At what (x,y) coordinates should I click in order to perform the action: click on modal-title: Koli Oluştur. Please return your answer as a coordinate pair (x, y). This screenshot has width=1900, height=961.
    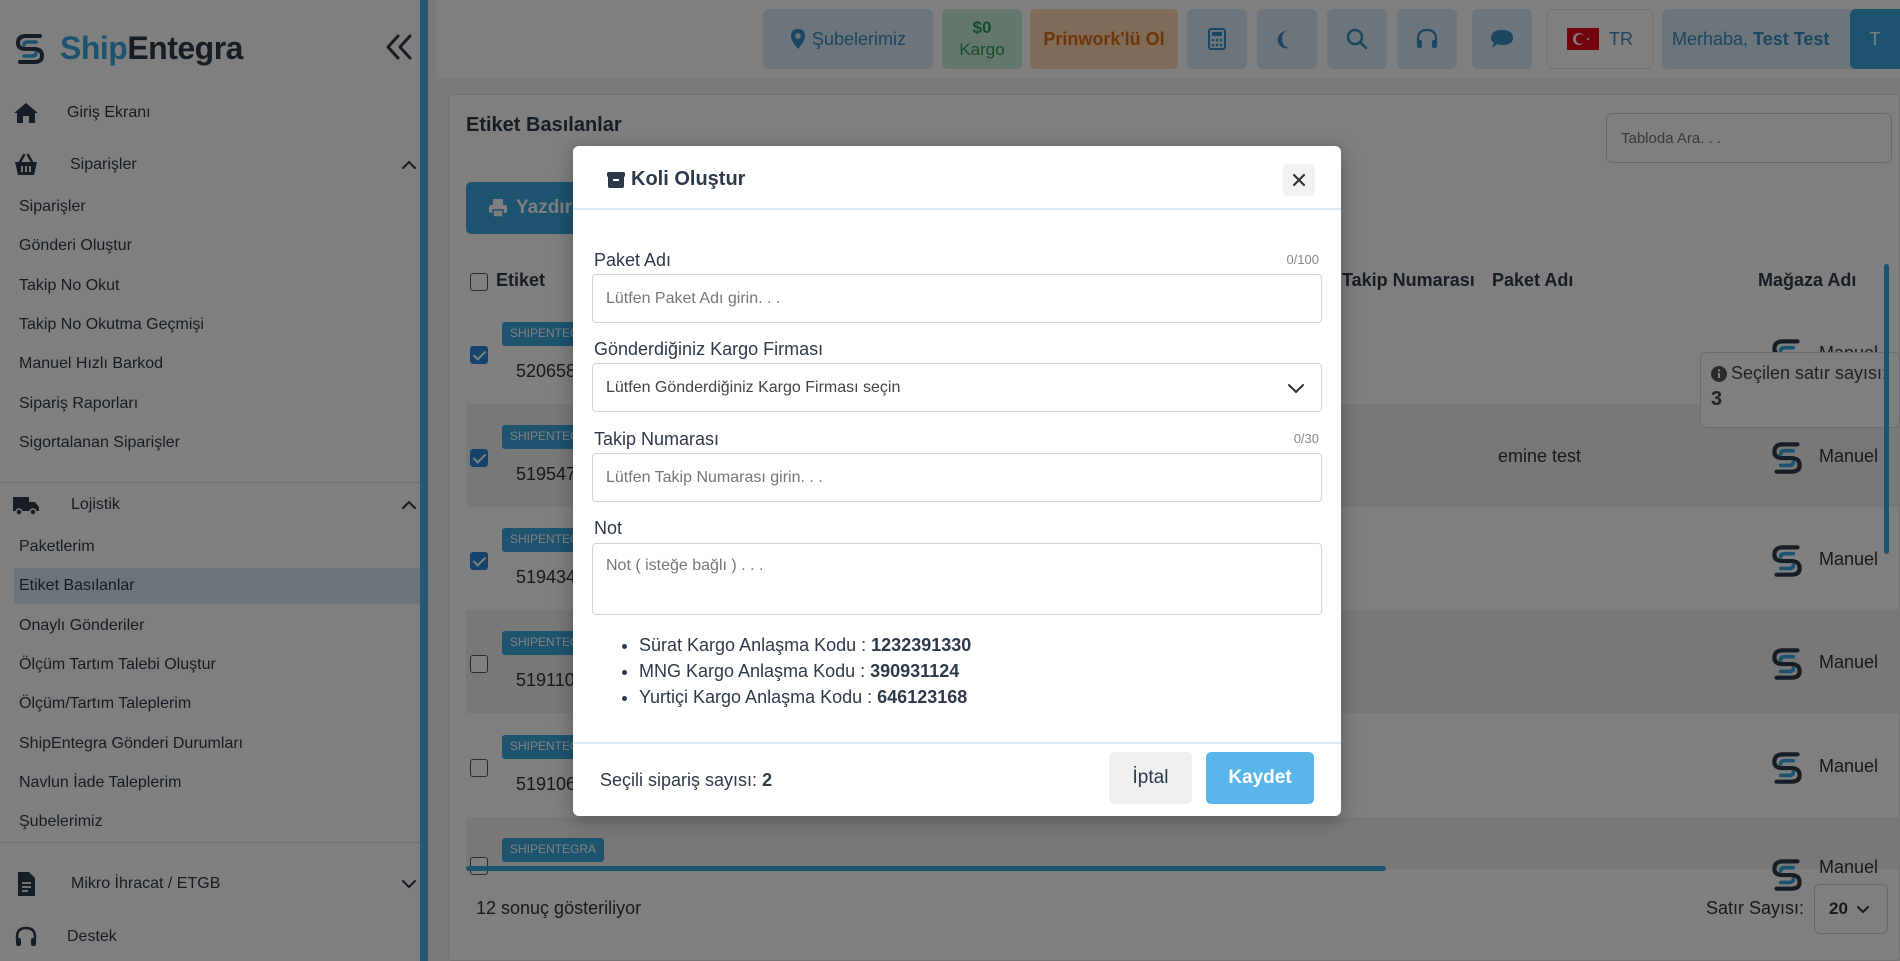
    Looking at the image, I should click on (676, 179).